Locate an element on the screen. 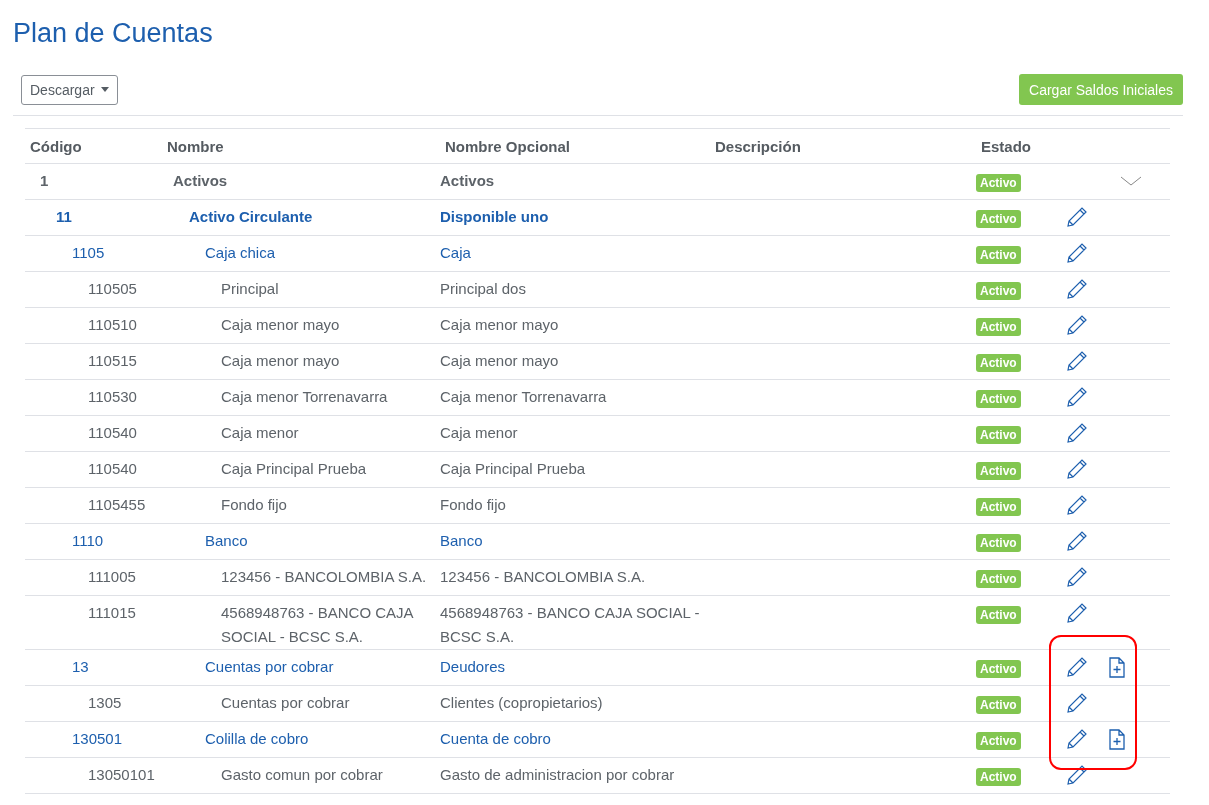 This screenshot has height=805, width=1209. account-name: Caja menor Torrenavarra is located at coordinates (304, 397).